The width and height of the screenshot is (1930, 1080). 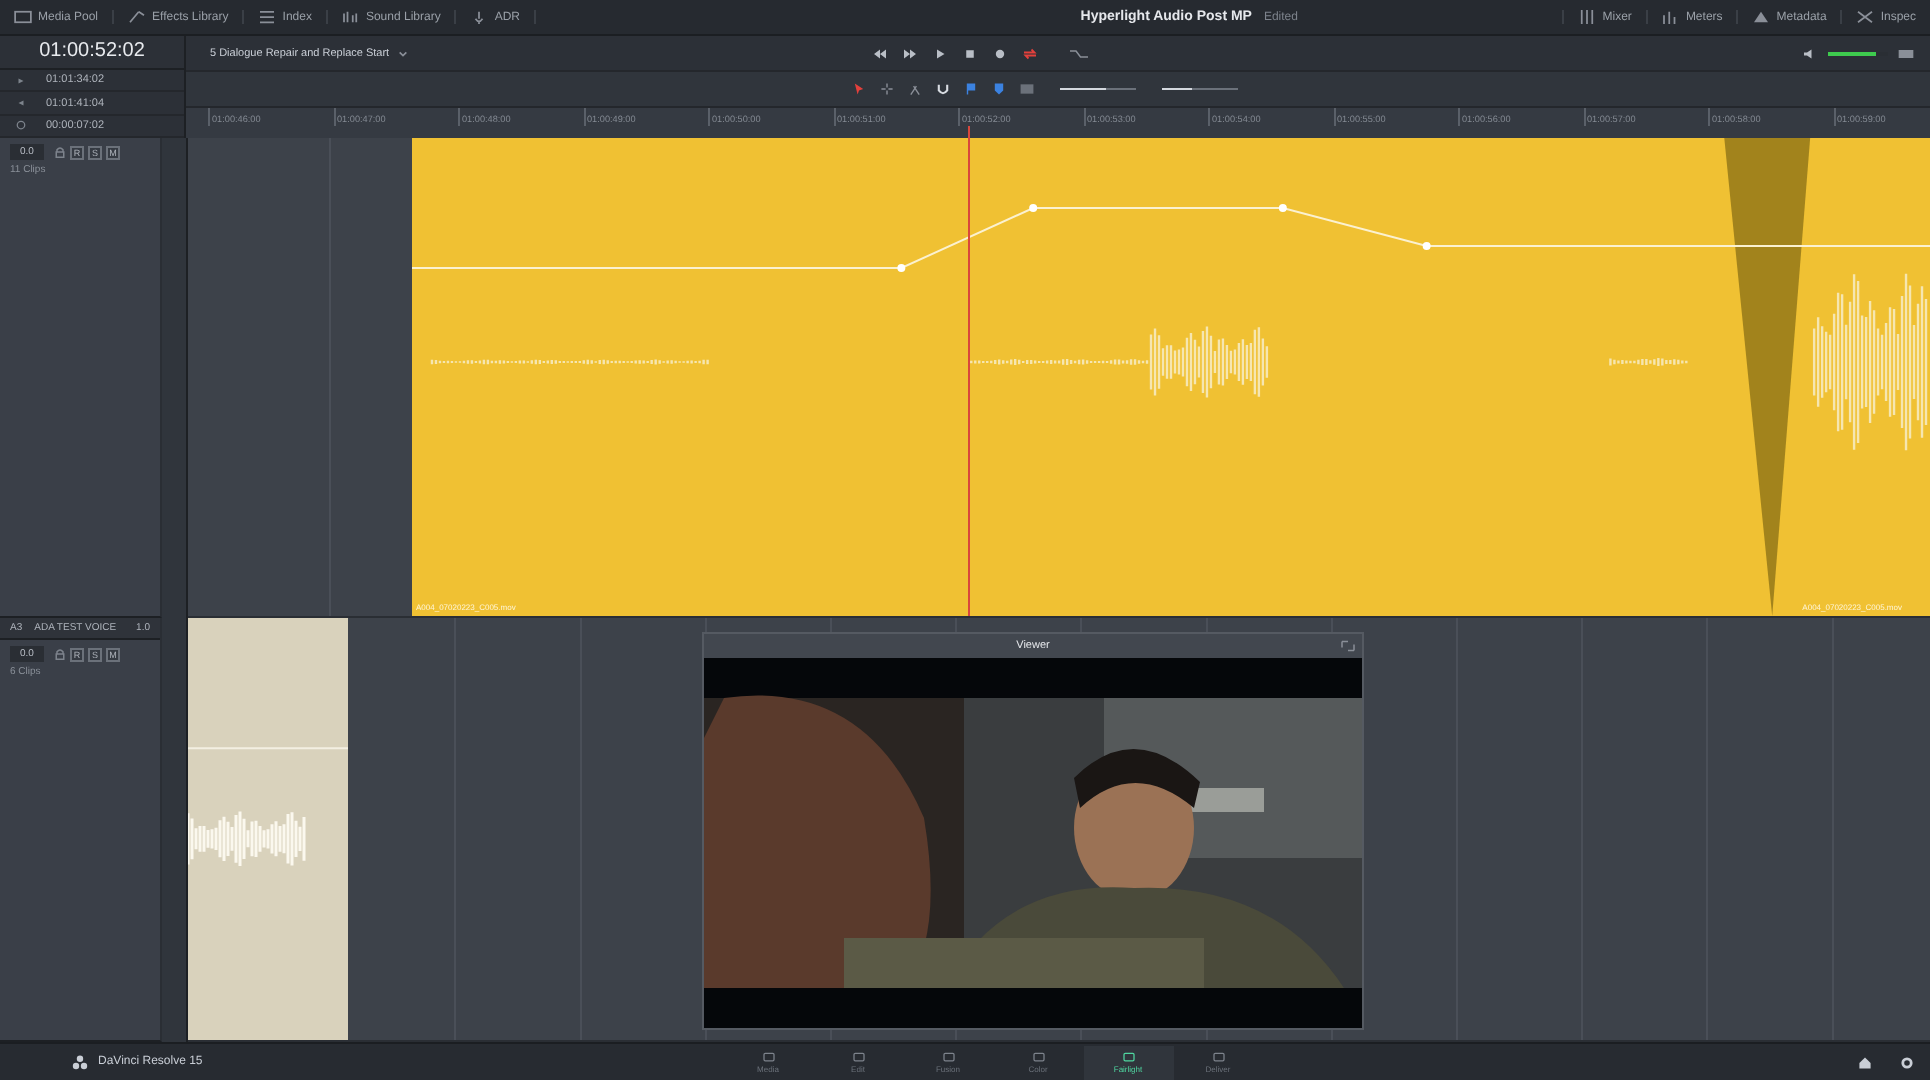 What do you see at coordinates (943, 88) in the screenshot?
I see `snap-icon` at bounding box center [943, 88].